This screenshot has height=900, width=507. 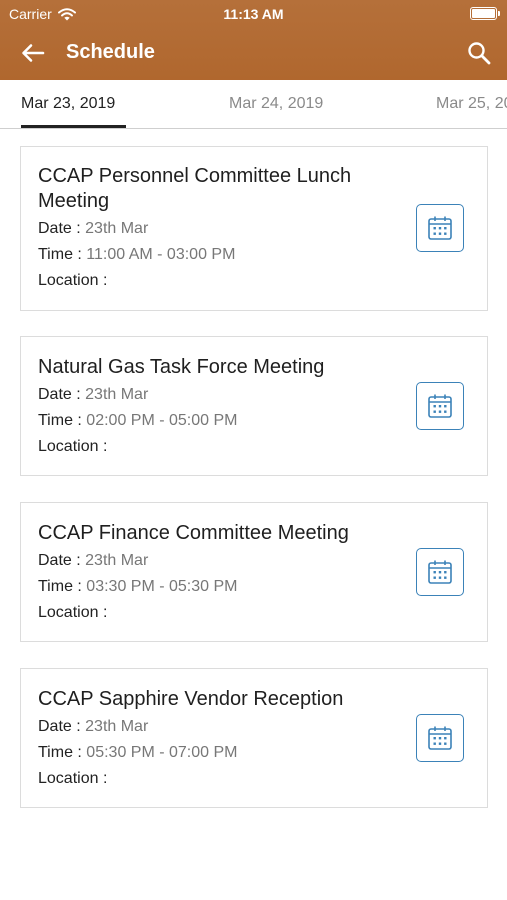 What do you see at coordinates (110, 52) in the screenshot?
I see `page-title: Schedule` at bounding box center [110, 52].